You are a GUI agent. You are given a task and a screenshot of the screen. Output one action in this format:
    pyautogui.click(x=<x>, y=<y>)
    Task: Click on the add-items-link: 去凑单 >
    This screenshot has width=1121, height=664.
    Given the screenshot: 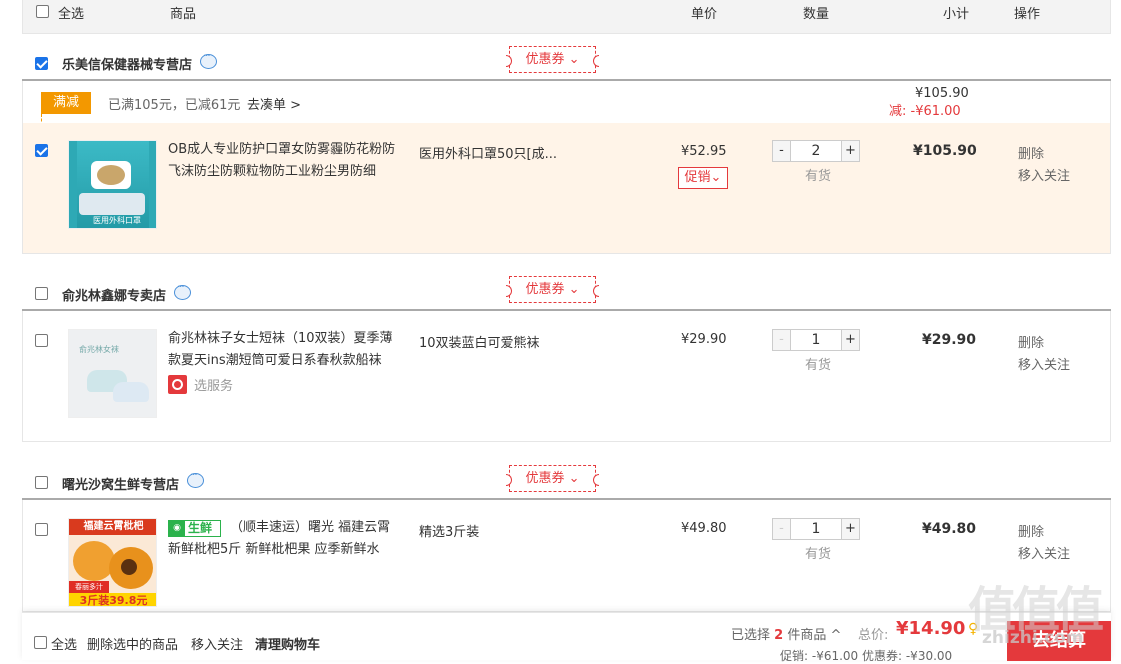 What is the action you would take?
    pyautogui.click(x=274, y=103)
    